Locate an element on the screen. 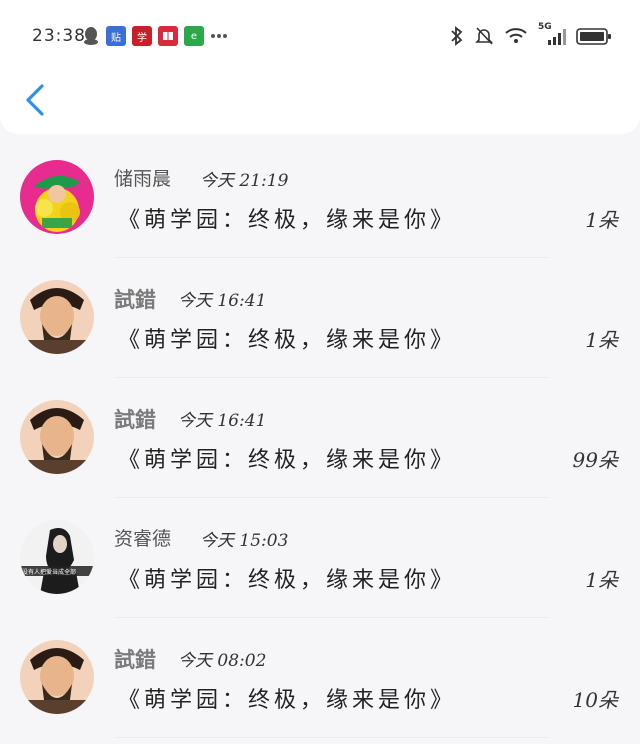 The height and width of the screenshot is (744, 640). divider is located at coordinates (332, 737).